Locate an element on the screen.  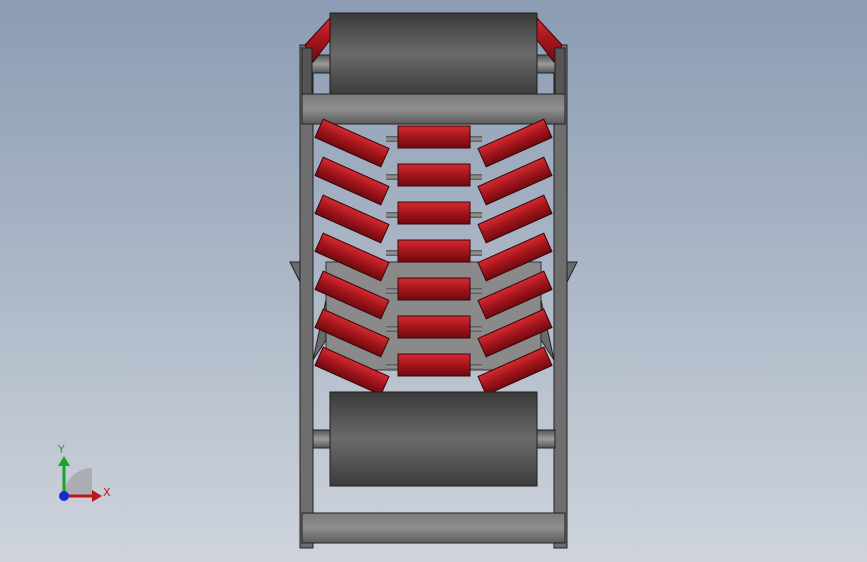
top-crossbeam is located at coordinates (433, 109).